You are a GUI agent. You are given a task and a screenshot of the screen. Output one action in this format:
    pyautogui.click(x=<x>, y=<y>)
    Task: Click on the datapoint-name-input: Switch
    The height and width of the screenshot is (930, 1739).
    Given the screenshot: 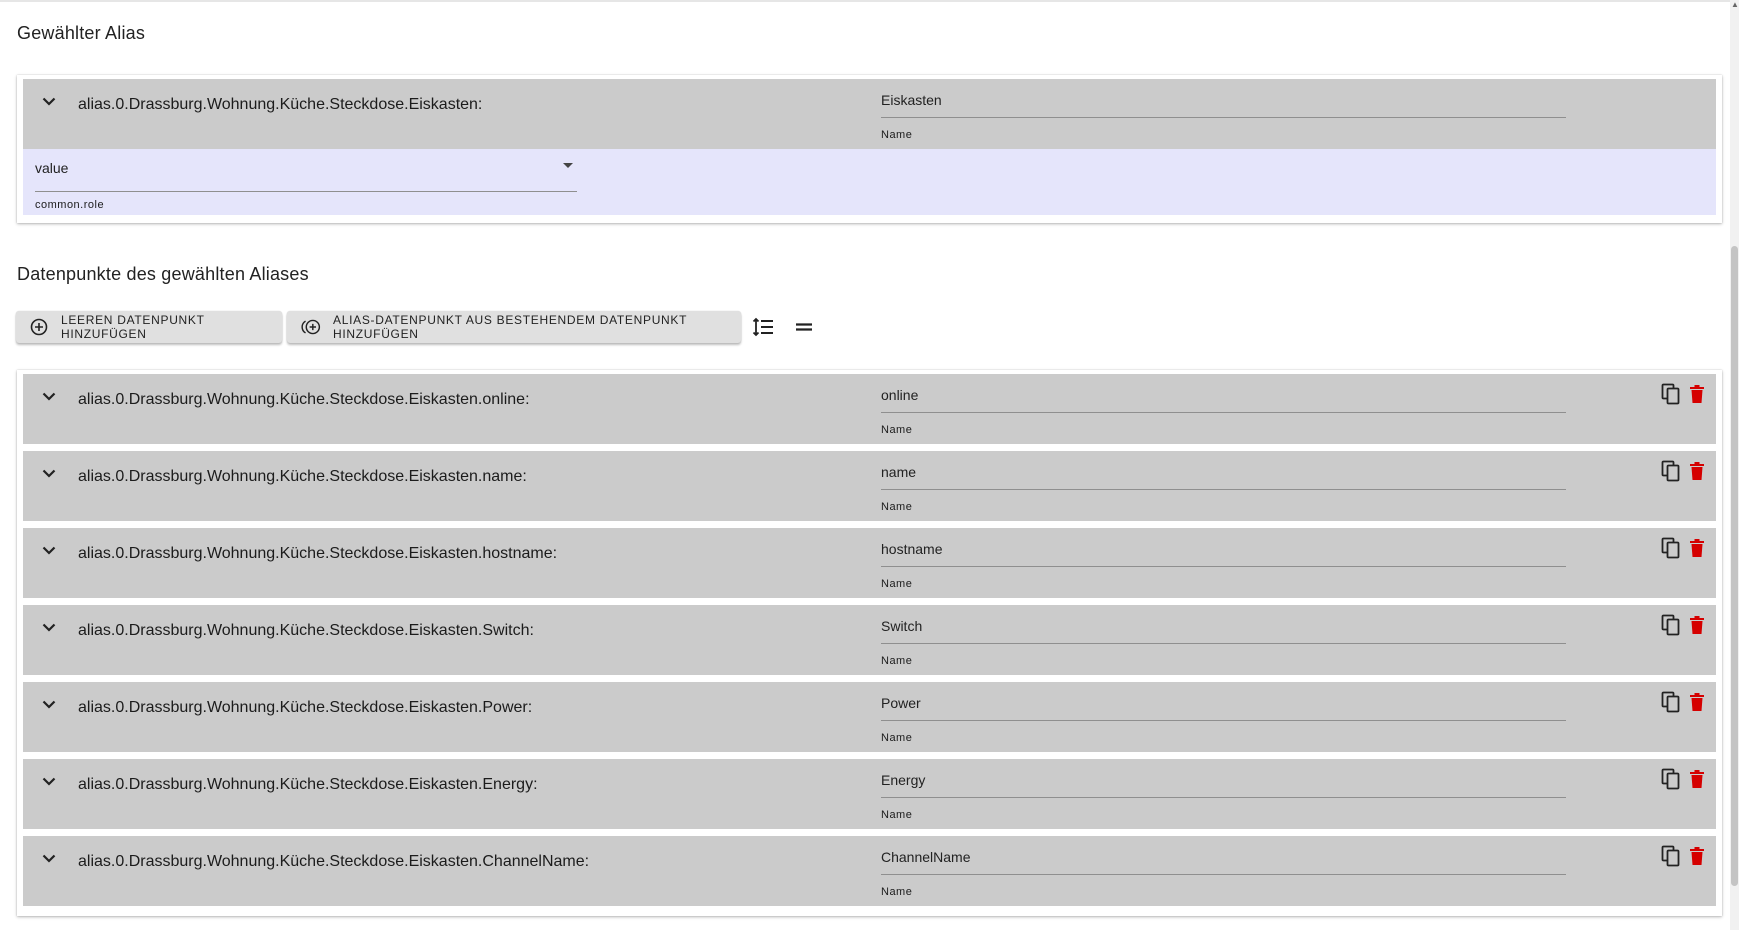 What is the action you would take?
    pyautogui.click(x=1223, y=630)
    